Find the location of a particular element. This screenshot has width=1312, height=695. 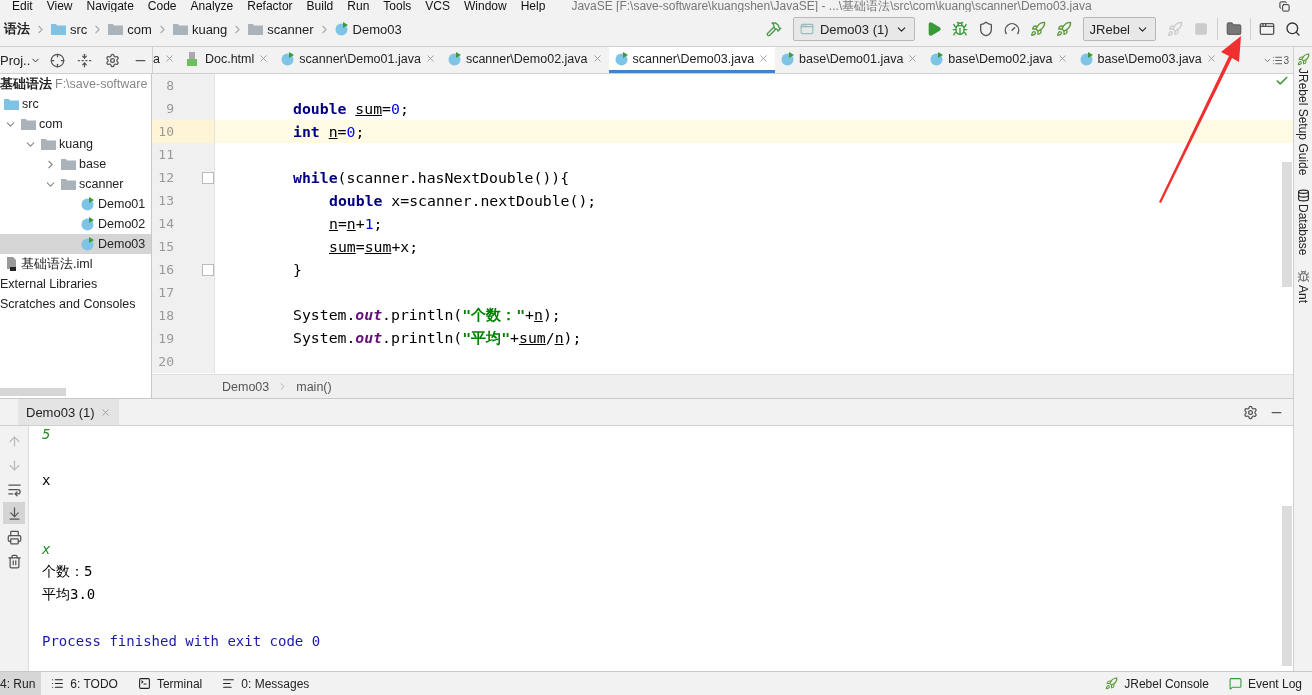

editor-tab: base\Demo01.java is located at coordinates (850, 60).